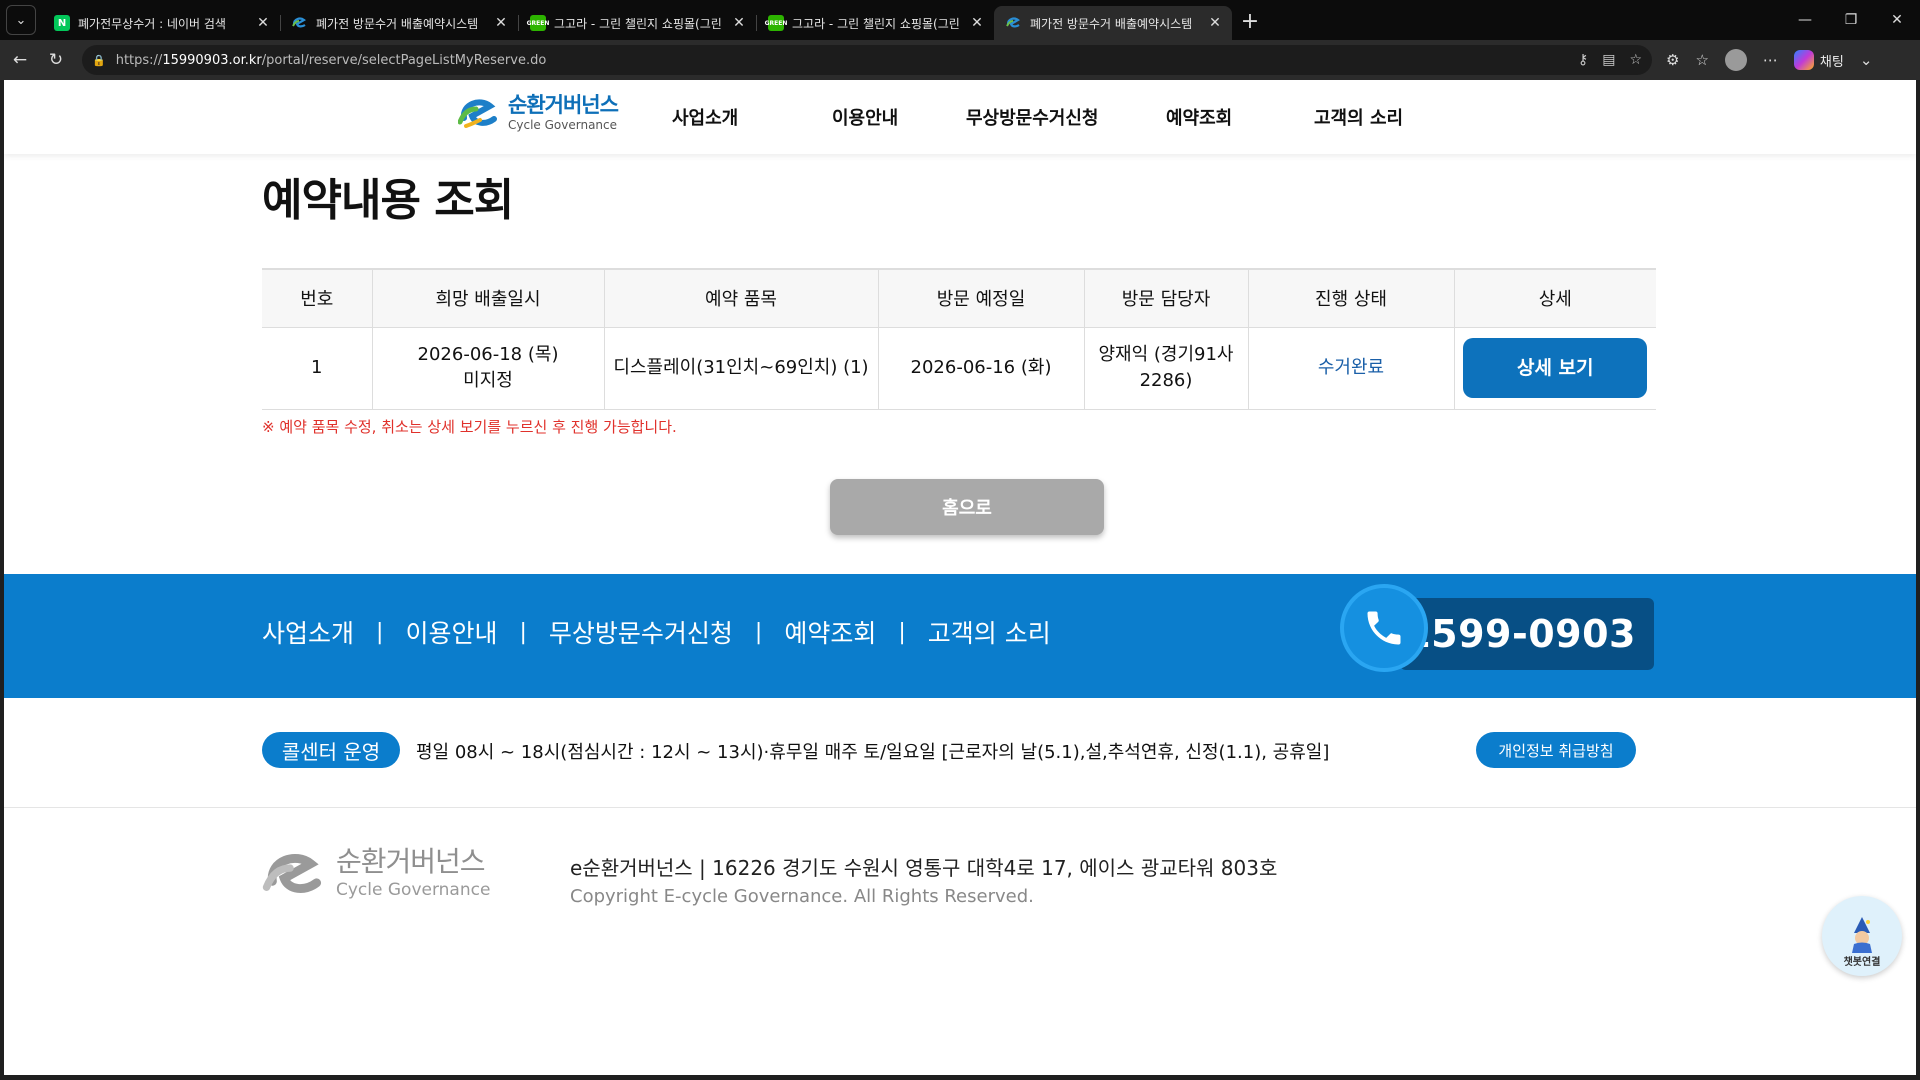  I want to click on extensions-icon: ⚙, so click(1672, 60).